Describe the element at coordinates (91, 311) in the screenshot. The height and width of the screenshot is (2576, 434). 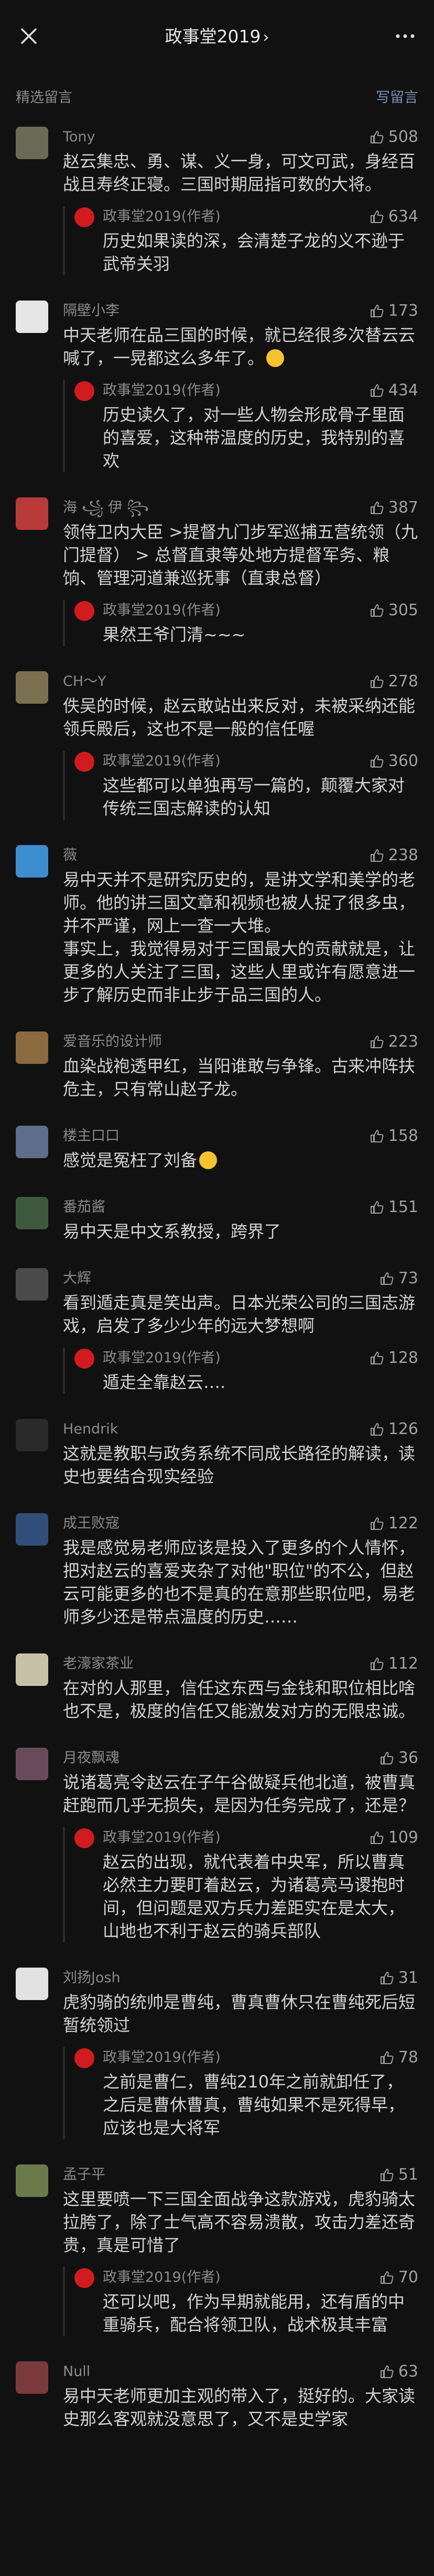
I see `comment-nickname: 隔壁小李` at that location.